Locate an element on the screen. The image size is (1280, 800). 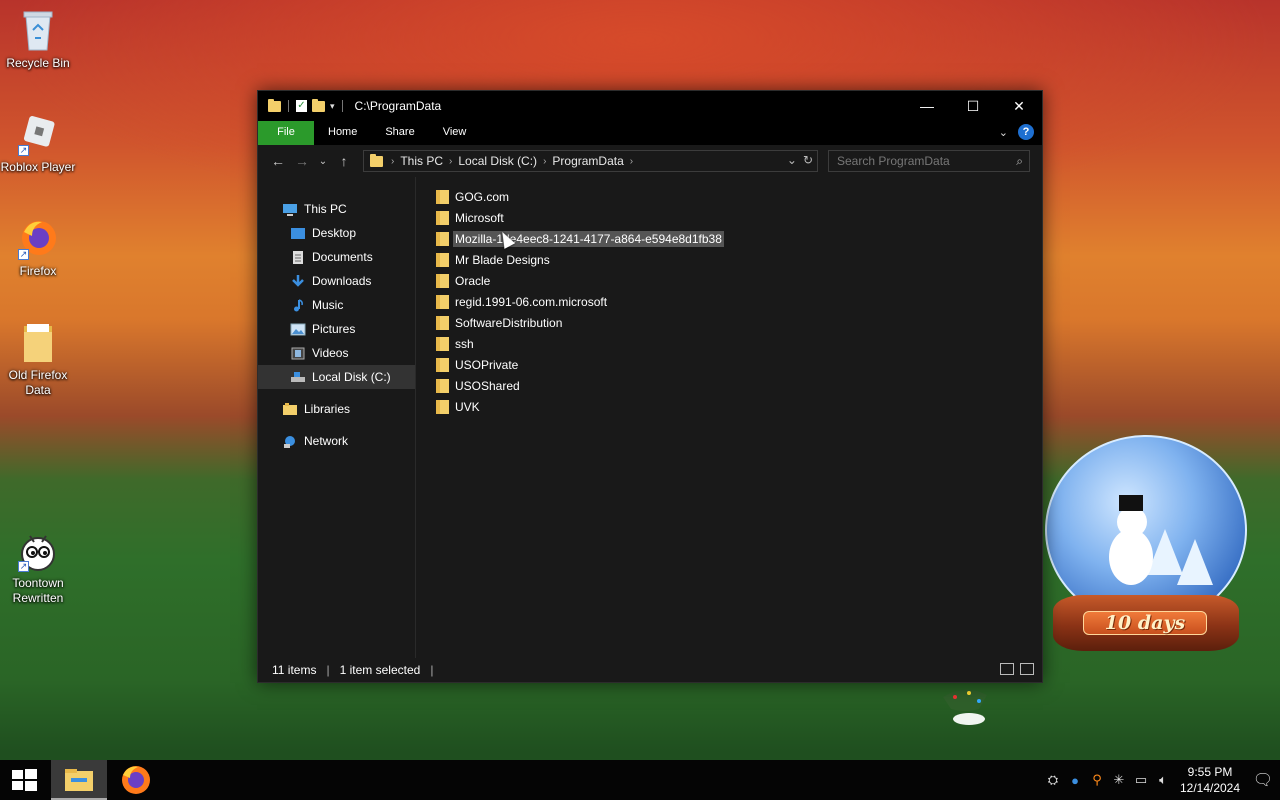
start-button is located at coordinates (24, 780).